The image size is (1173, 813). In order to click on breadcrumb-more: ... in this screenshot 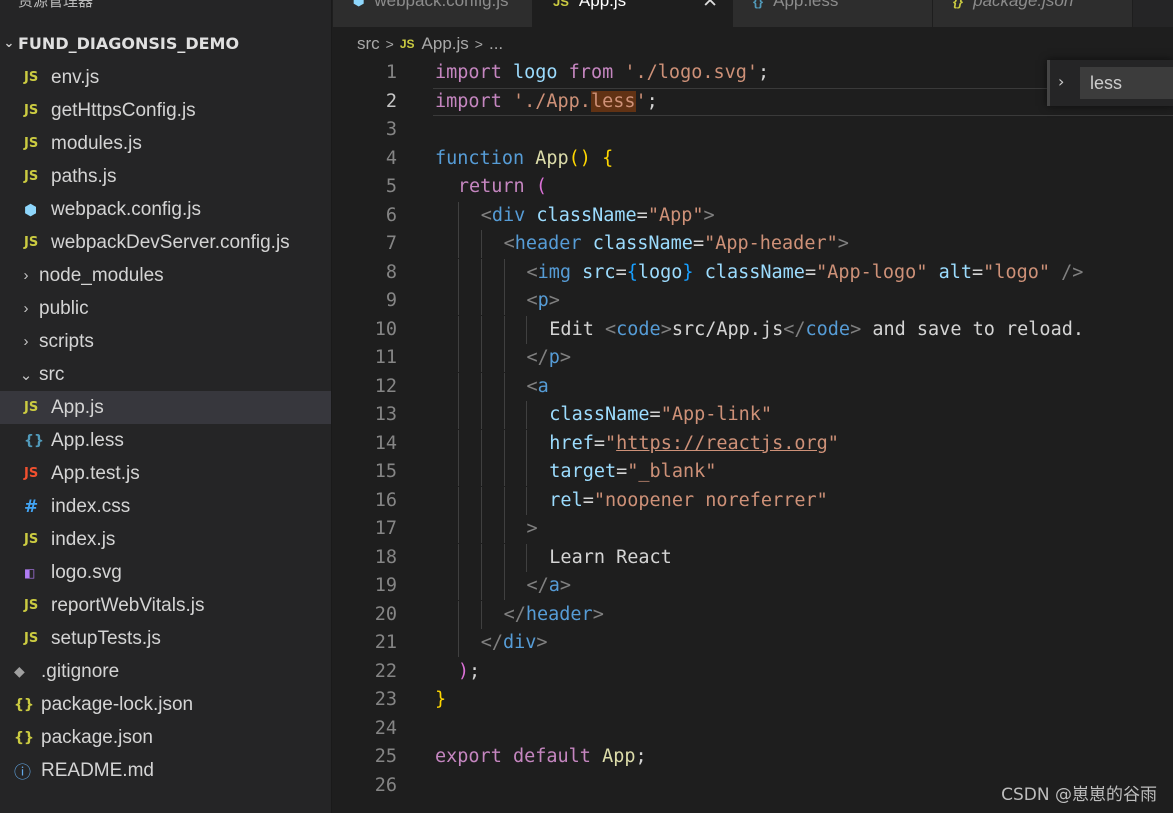, I will do `click(496, 44)`.